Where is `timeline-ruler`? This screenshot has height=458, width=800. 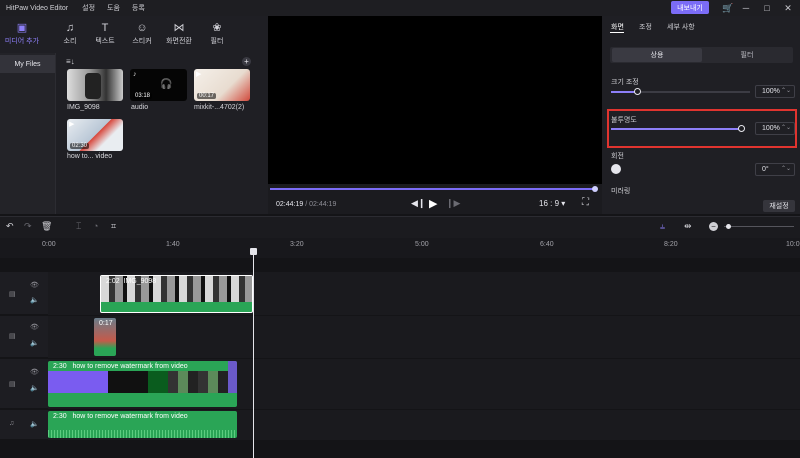 timeline-ruler is located at coordinates (400, 248).